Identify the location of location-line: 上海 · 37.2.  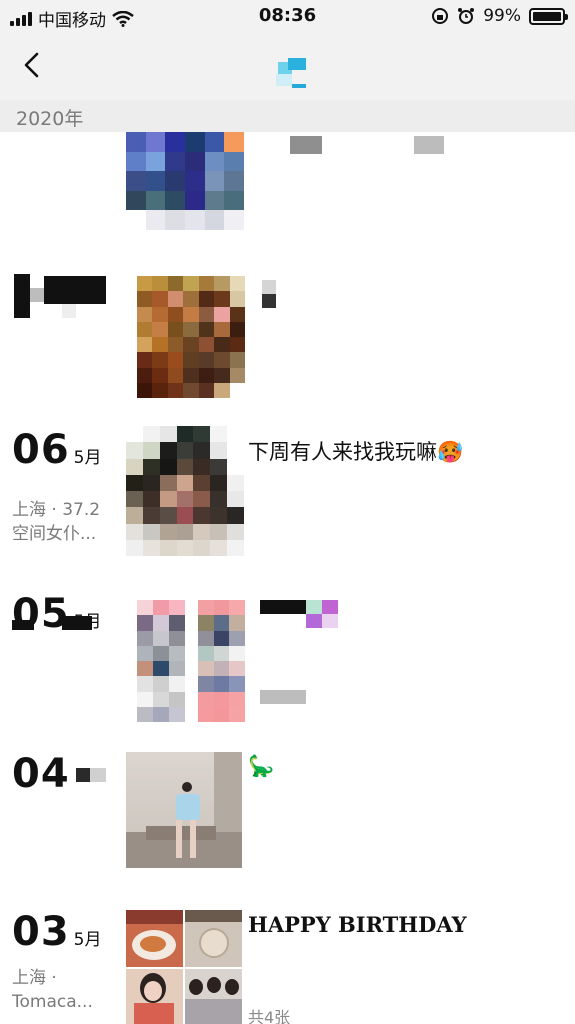
(56, 510).